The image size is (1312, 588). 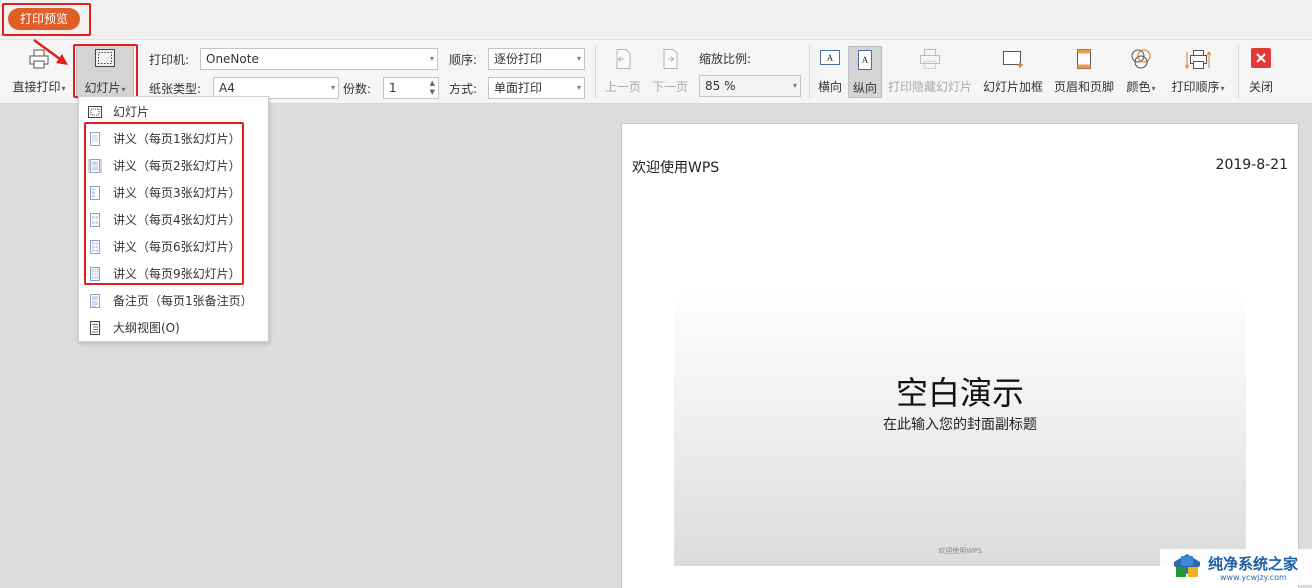 What do you see at coordinates (146, 328) in the screenshot?
I see `menu-item-label: 大纲视图(O)` at bounding box center [146, 328].